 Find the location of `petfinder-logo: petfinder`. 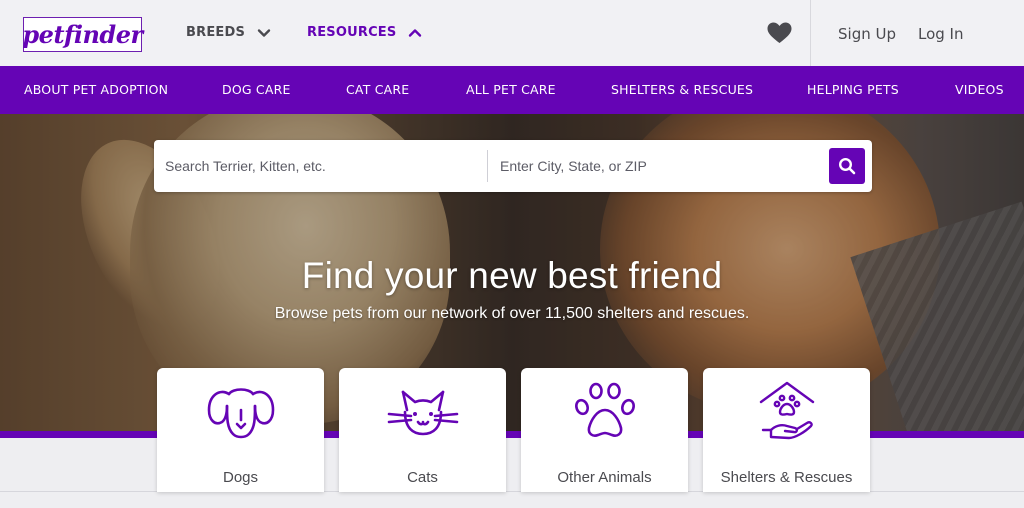

petfinder-logo: petfinder is located at coordinates (82, 34).